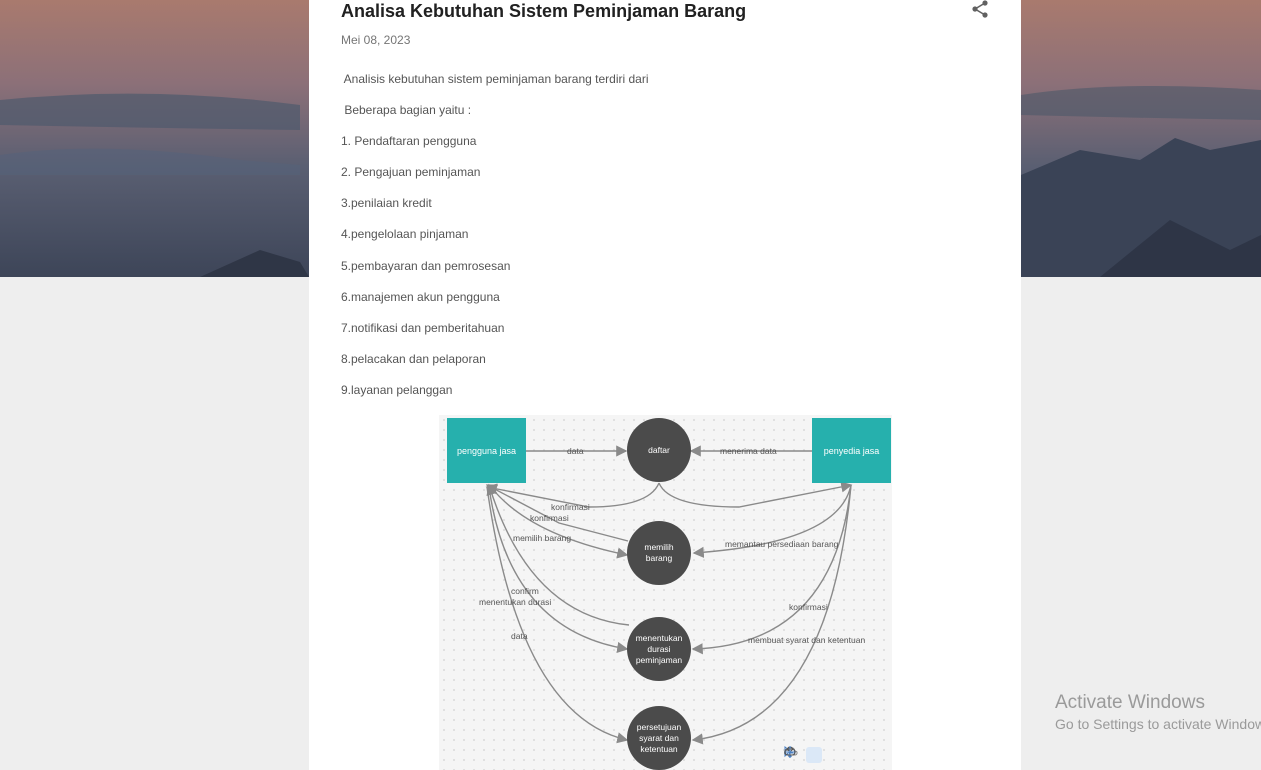  What do you see at coordinates (386, 203) in the screenshot?
I see `list-item: 3.penilaian kredit` at bounding box center [386, 203].